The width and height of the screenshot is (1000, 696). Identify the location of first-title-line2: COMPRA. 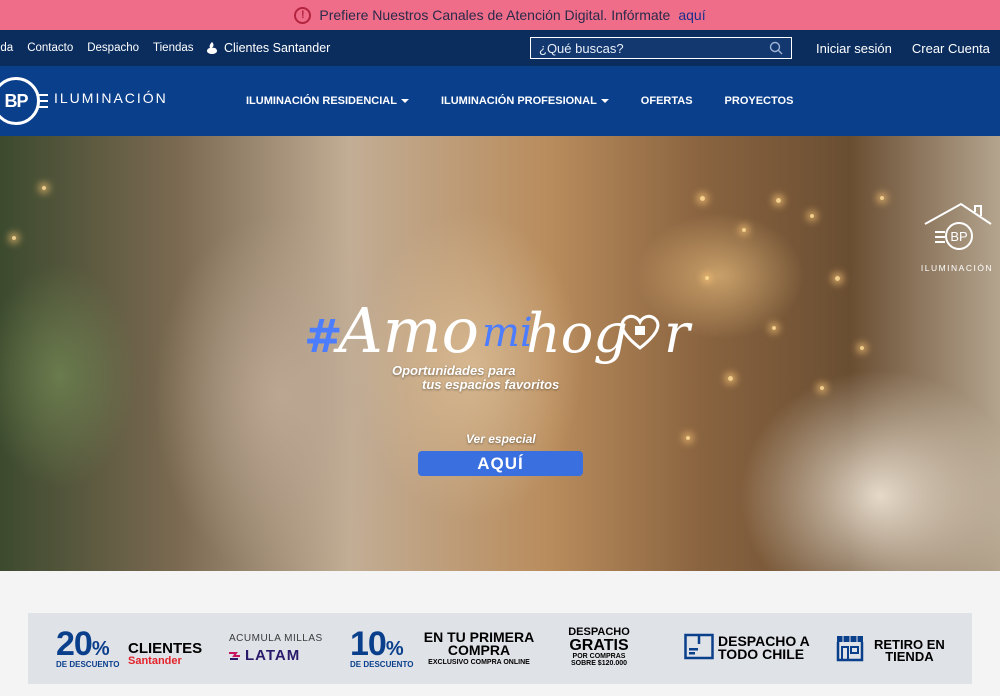
(479, 650).